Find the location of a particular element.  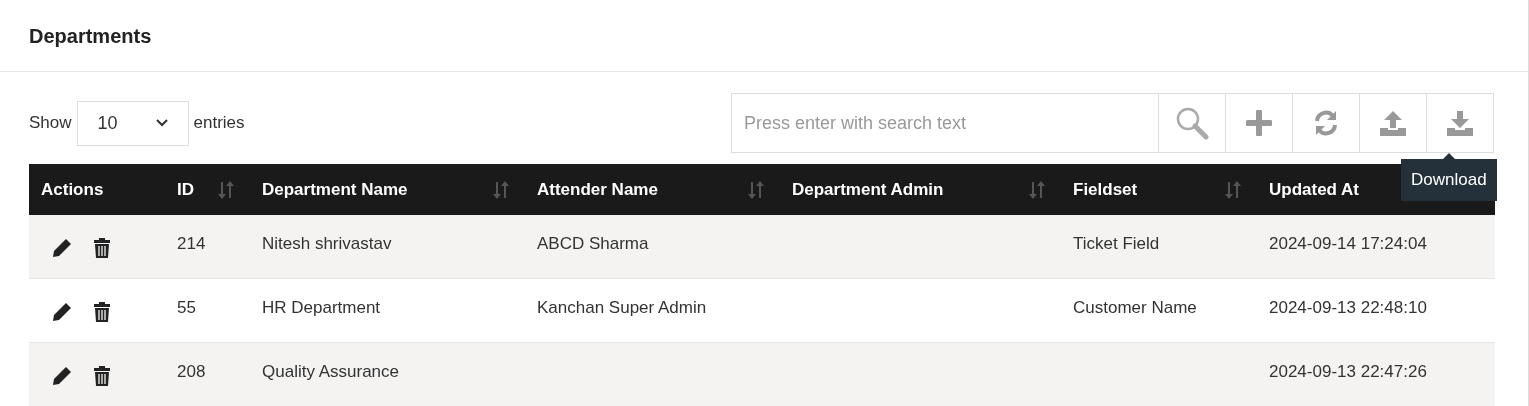

add-button is located at coordinates (1259, 123).